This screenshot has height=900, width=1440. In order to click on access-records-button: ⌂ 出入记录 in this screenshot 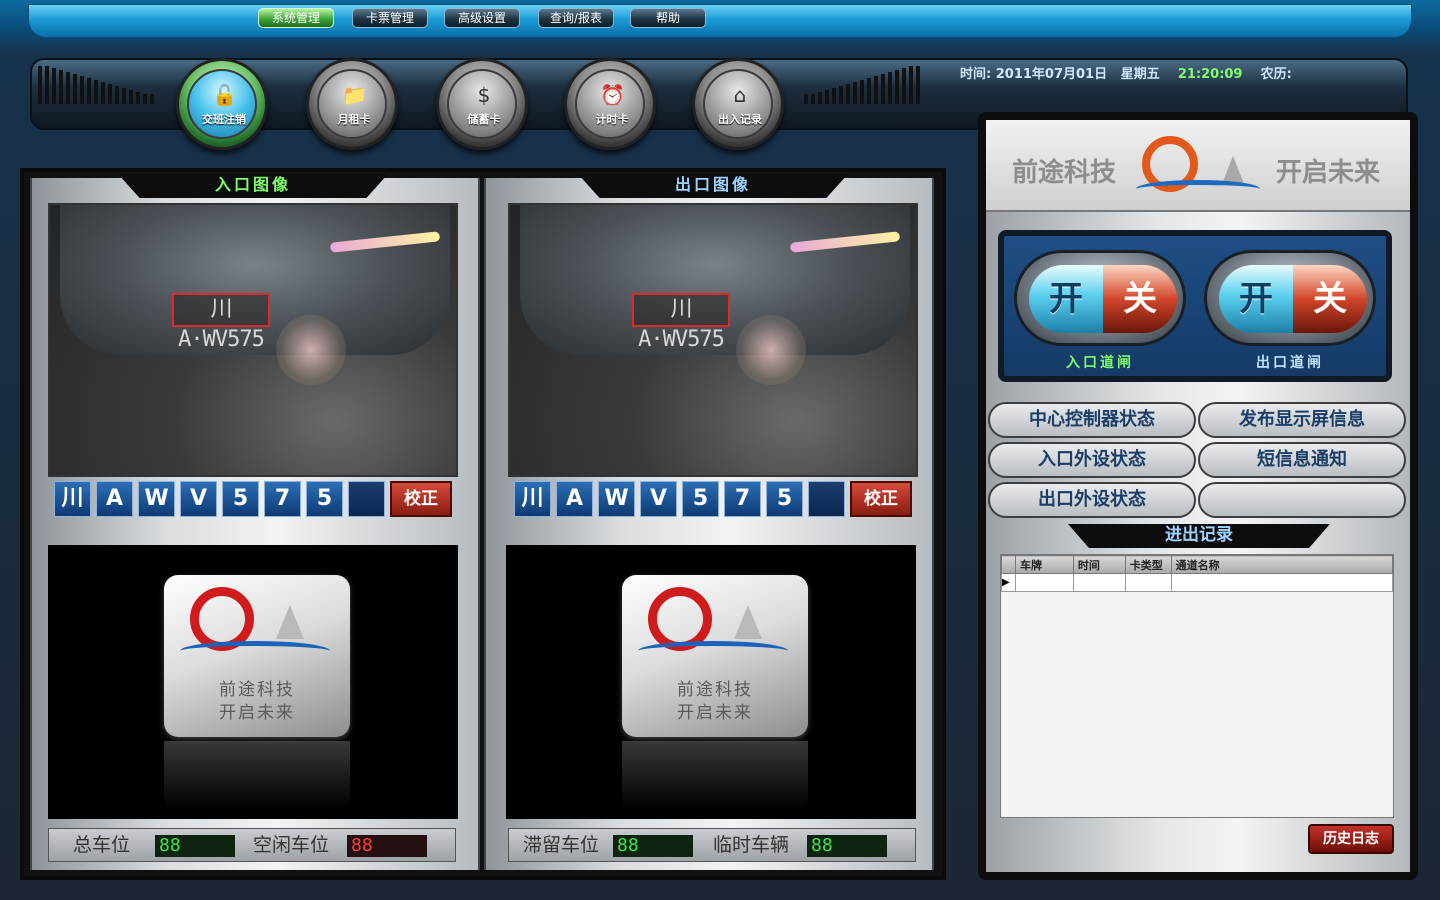, I will do `click(738, 104)`.